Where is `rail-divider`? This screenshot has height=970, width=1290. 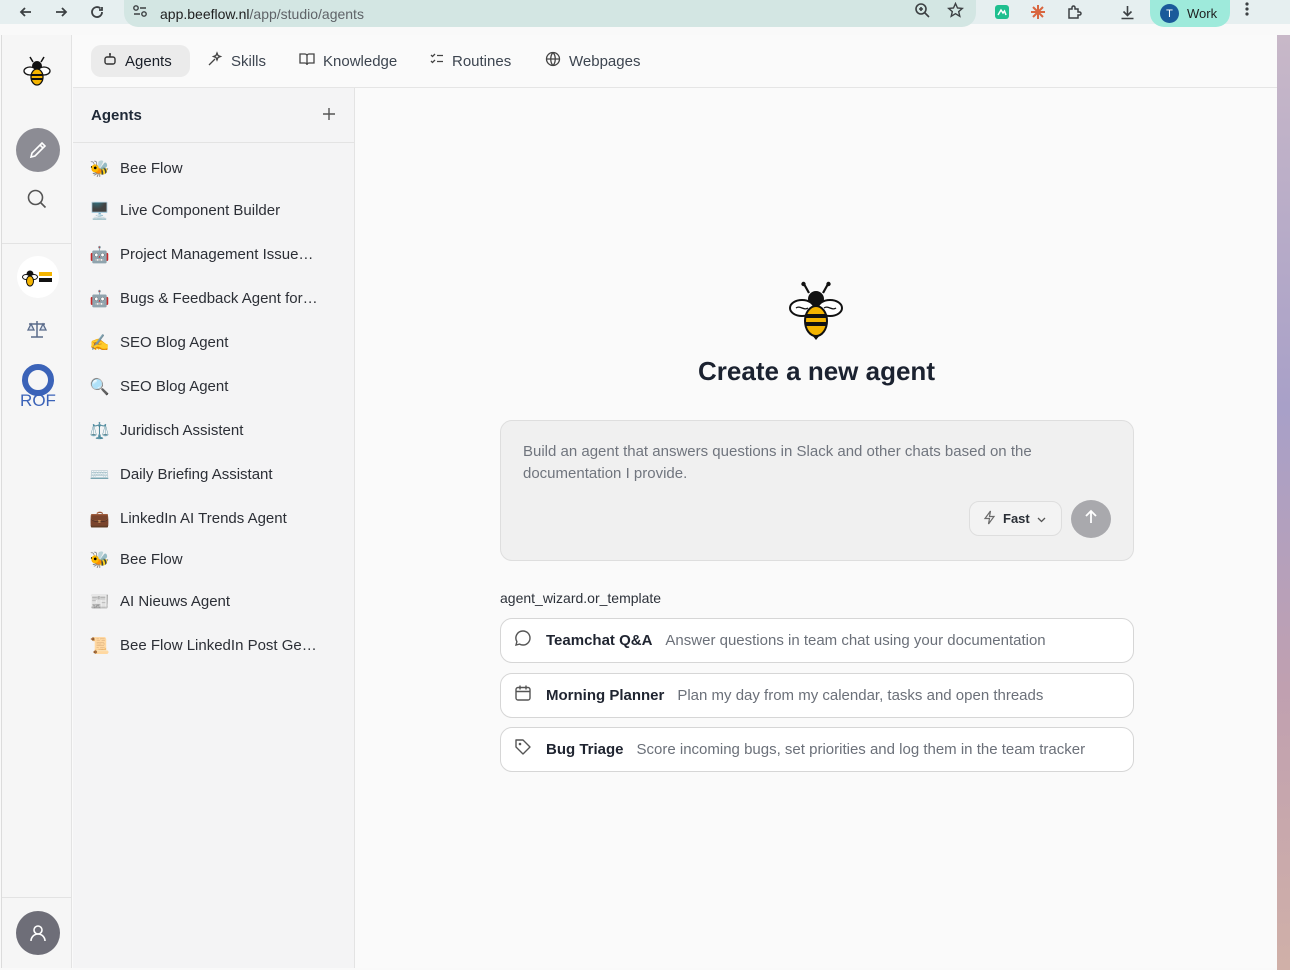 rail-divider is located at coordinates (37, 243).